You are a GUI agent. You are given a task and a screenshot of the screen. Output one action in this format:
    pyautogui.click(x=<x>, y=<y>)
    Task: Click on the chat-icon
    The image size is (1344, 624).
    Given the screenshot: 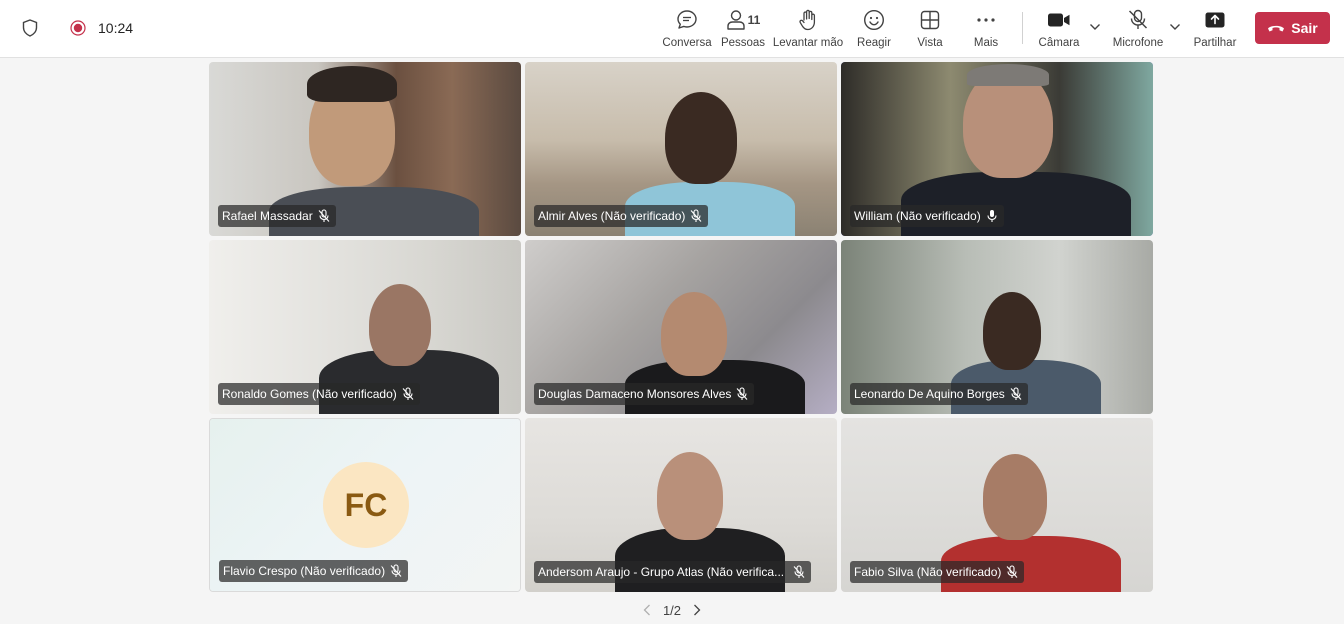 What is the action you would take?
    pyautogui.click(x=687, y=20)
    